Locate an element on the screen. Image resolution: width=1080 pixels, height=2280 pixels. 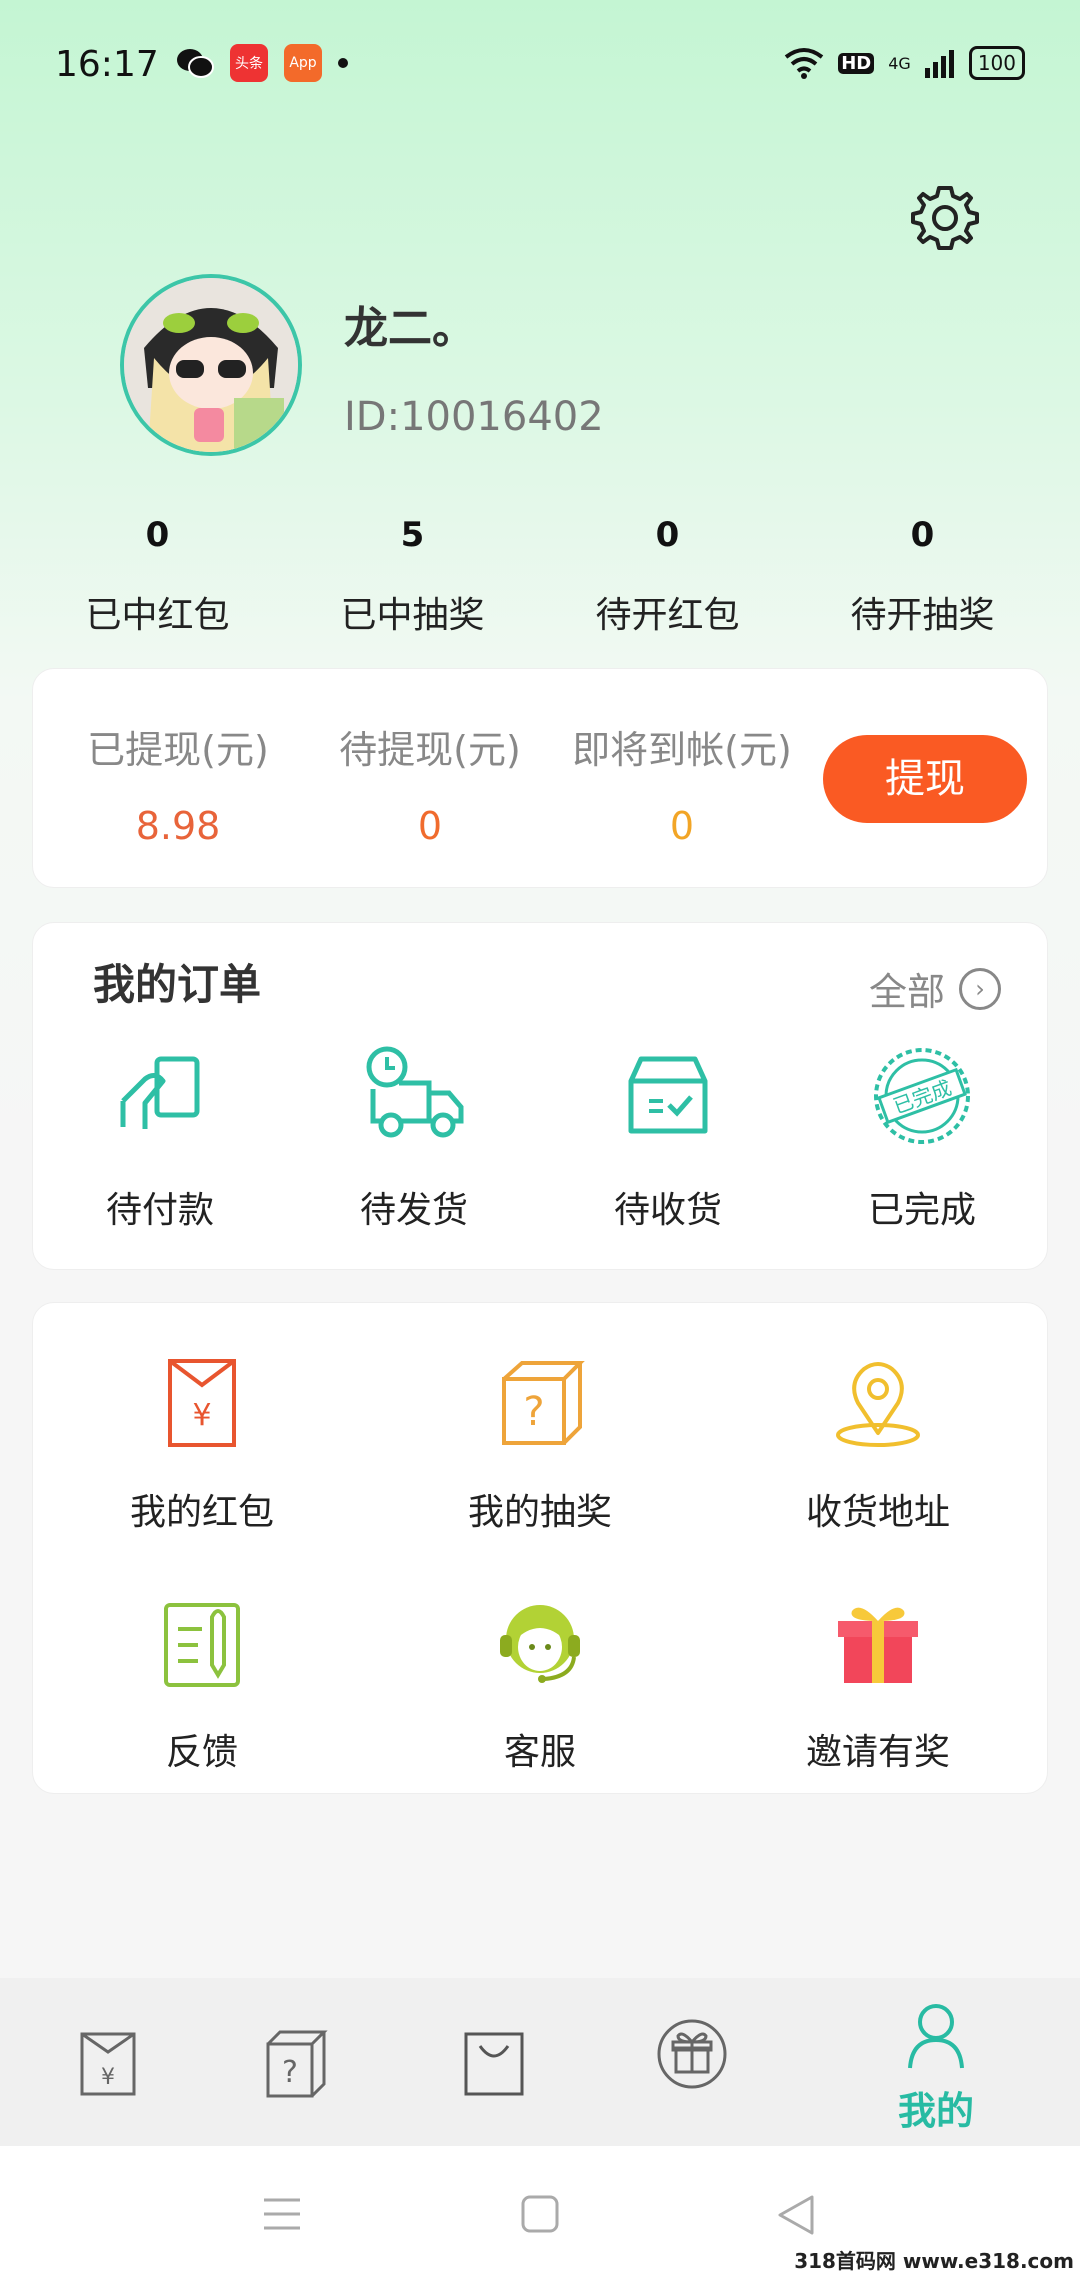
wifi-icon is located at coordinates (804, 63).